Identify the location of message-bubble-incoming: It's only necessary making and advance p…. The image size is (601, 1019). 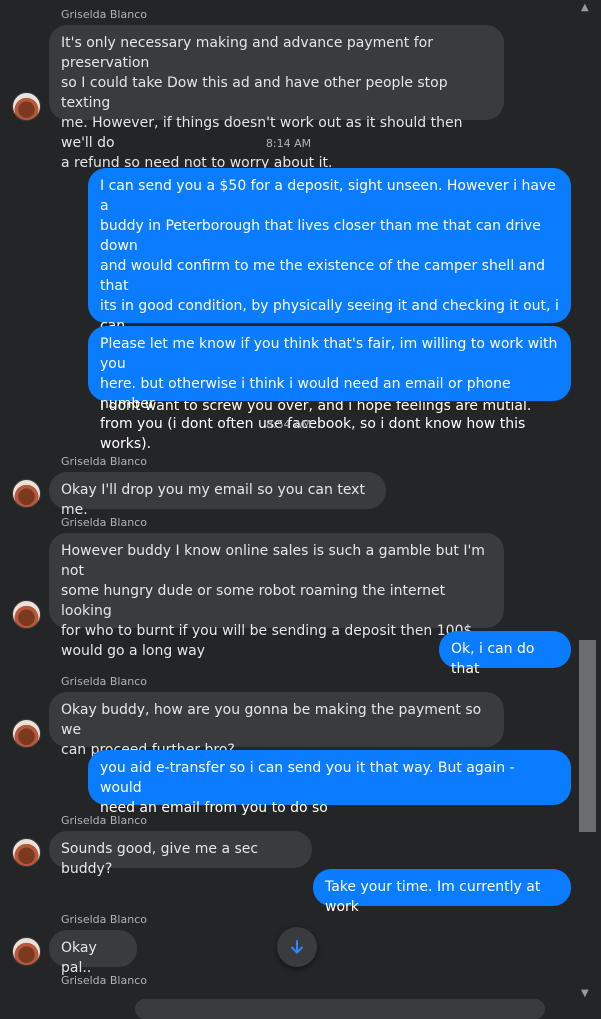
(276, 98).